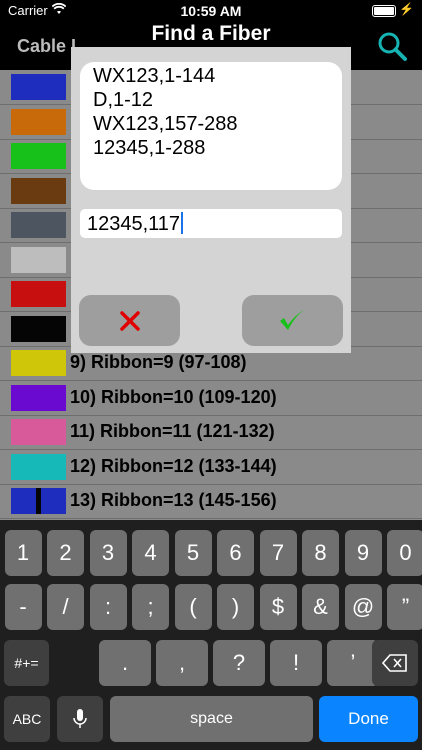  Describe the element at coordinates (193, 607) in the screenshot. I see `key-symbol: (` at that location.